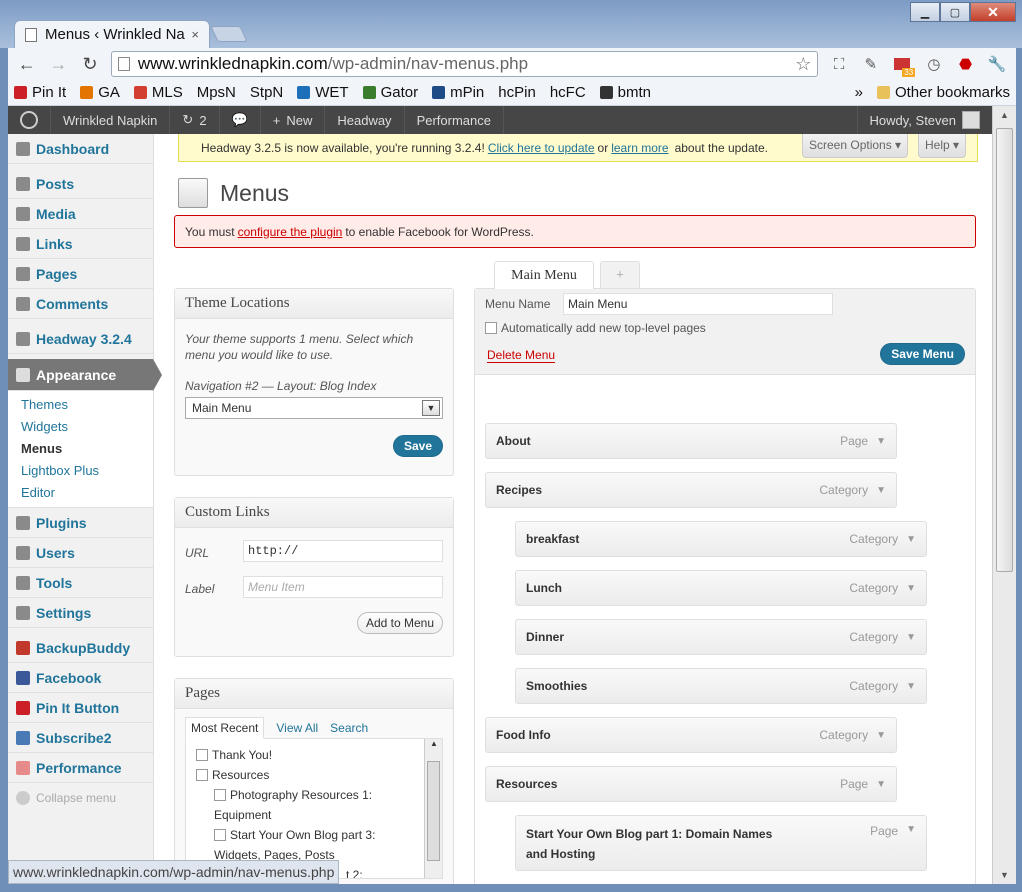  I want to click on account-menu: Howdy, Steven, so click(924, 120).